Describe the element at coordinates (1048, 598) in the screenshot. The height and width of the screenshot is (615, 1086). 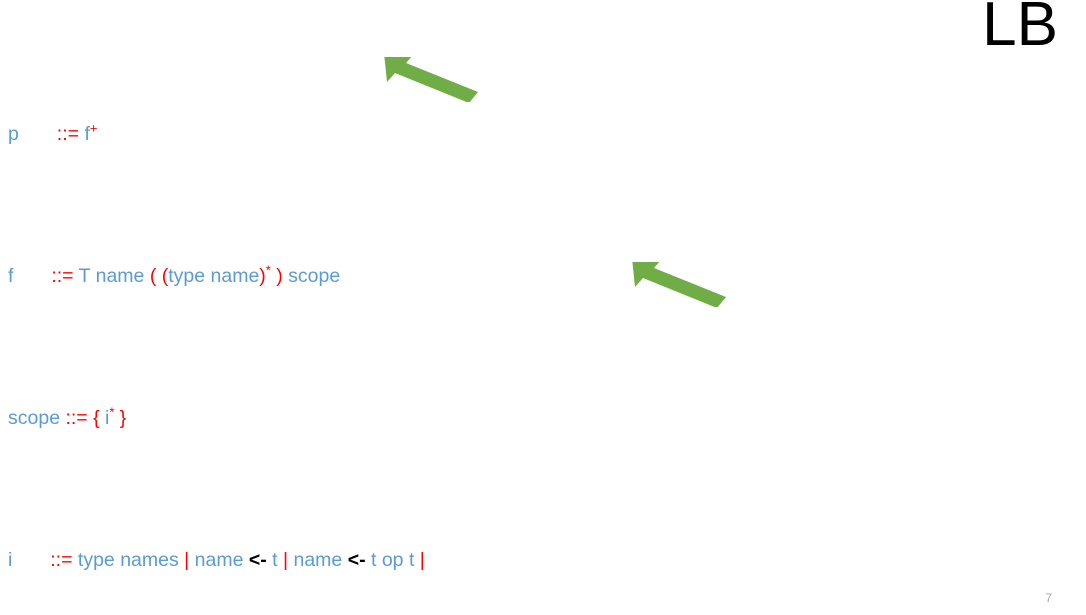
I see `slide-number: 7` at that location.